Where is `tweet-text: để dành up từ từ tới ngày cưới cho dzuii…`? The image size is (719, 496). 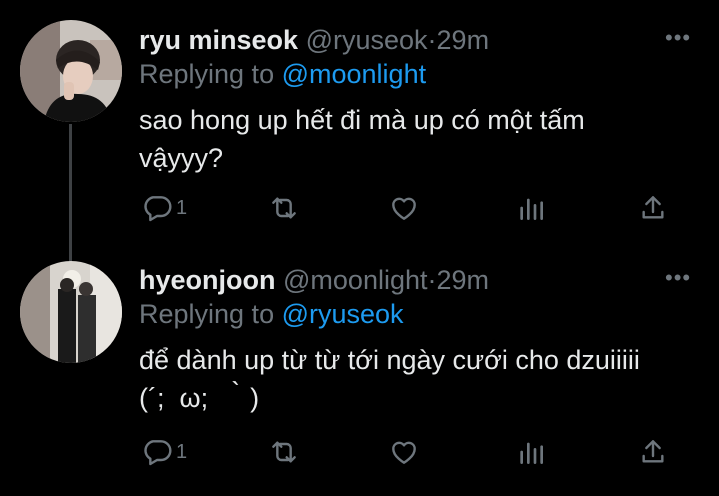
tweet-text: để dành up từ từ tới ngày cưới cho dzuii… is located at coordinates (389, 379).